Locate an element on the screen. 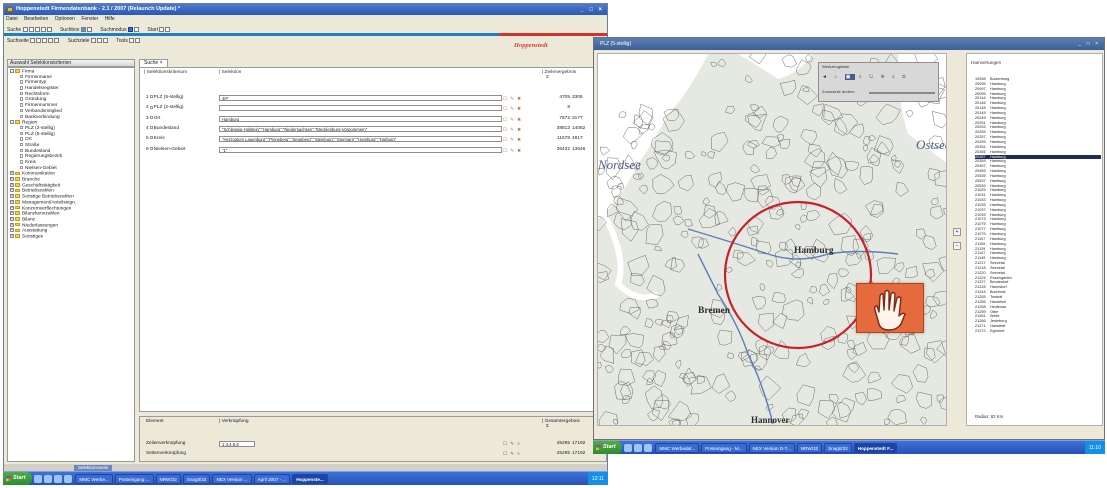 This screenshot has height=488, width=1107. start-search-icon is located at coordinates (162, 30).